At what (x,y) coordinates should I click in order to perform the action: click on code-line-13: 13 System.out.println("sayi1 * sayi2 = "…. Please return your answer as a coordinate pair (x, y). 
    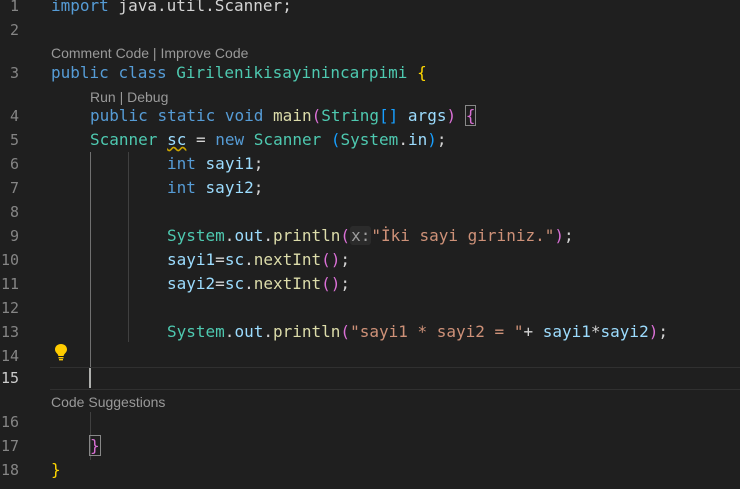
    Looking at the image, I should click on (370, 332).